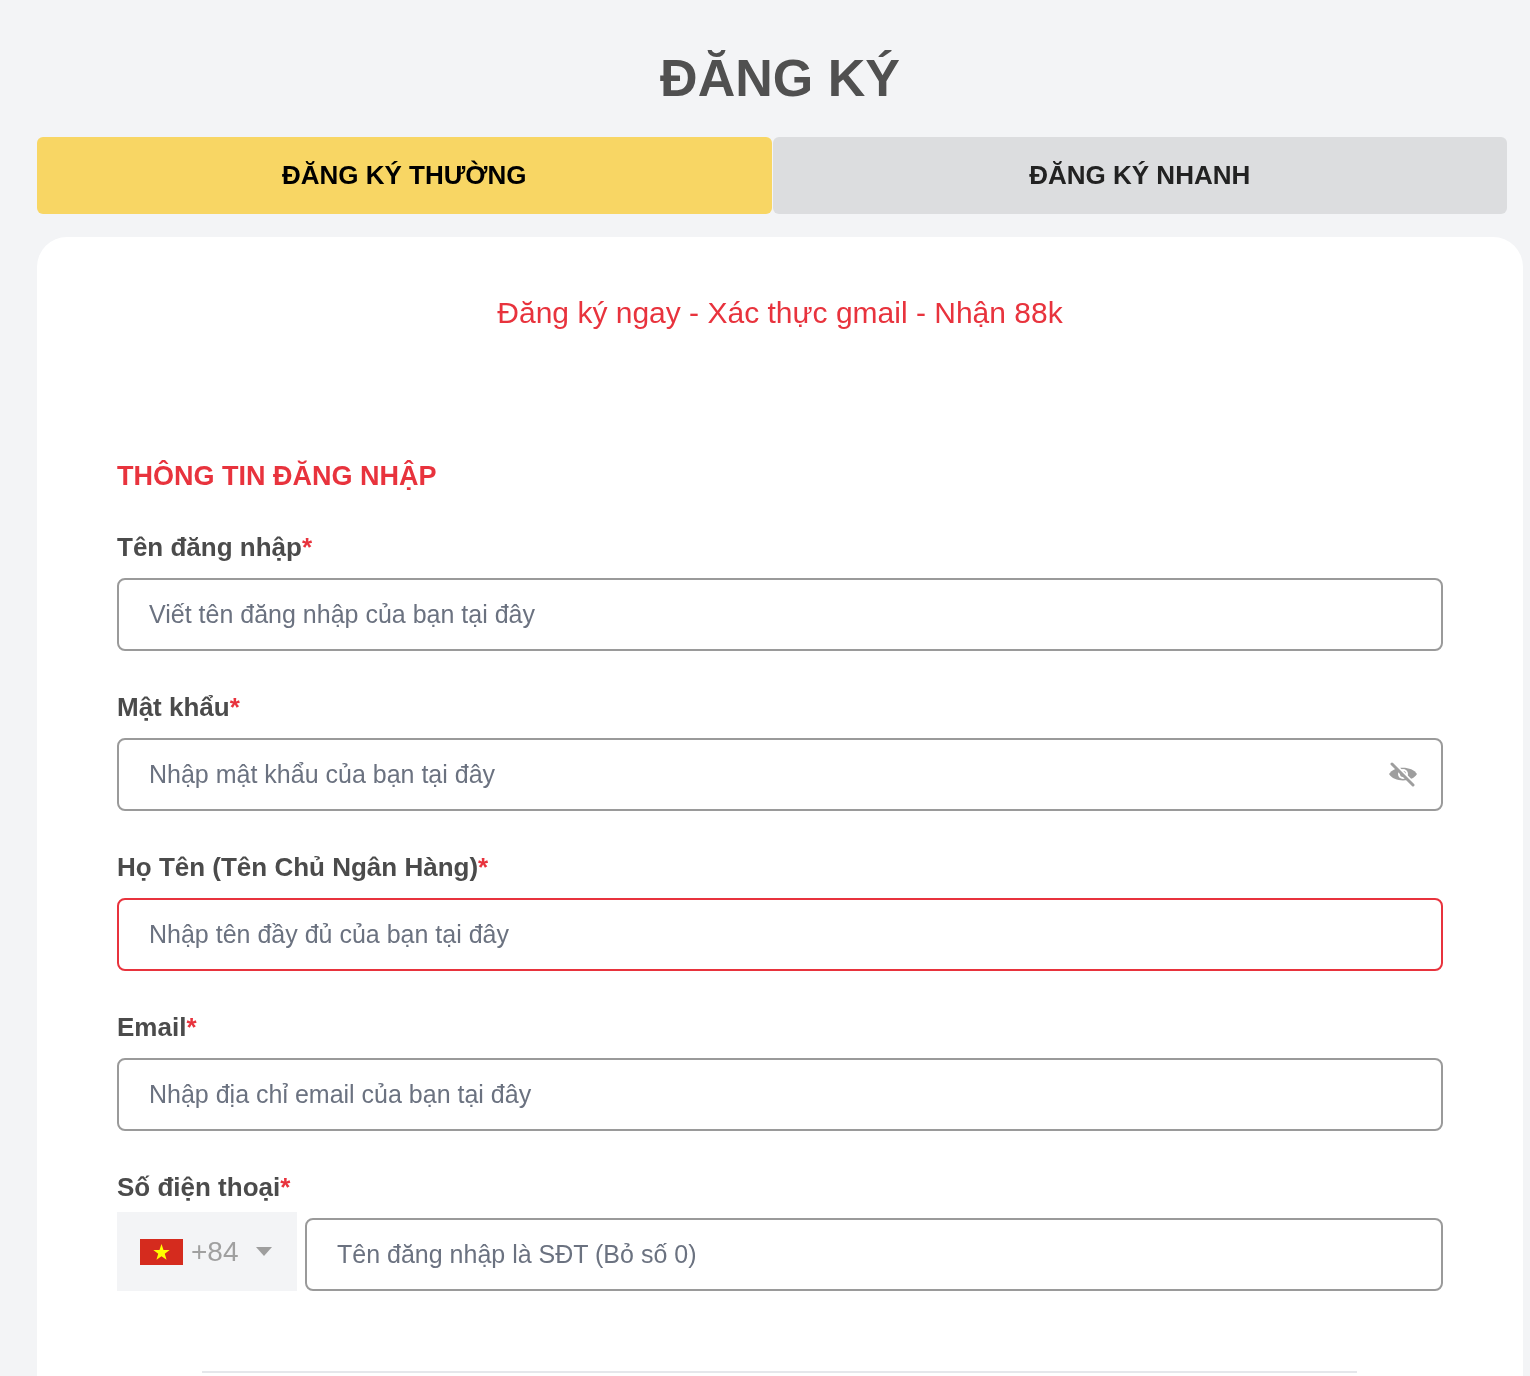 The image size is (1530, 1376). Describe the element at coordinates (780, 614) in the screenshot. I see `input-field: Viết tên đăng nhập của bạn tại đây` at that location.